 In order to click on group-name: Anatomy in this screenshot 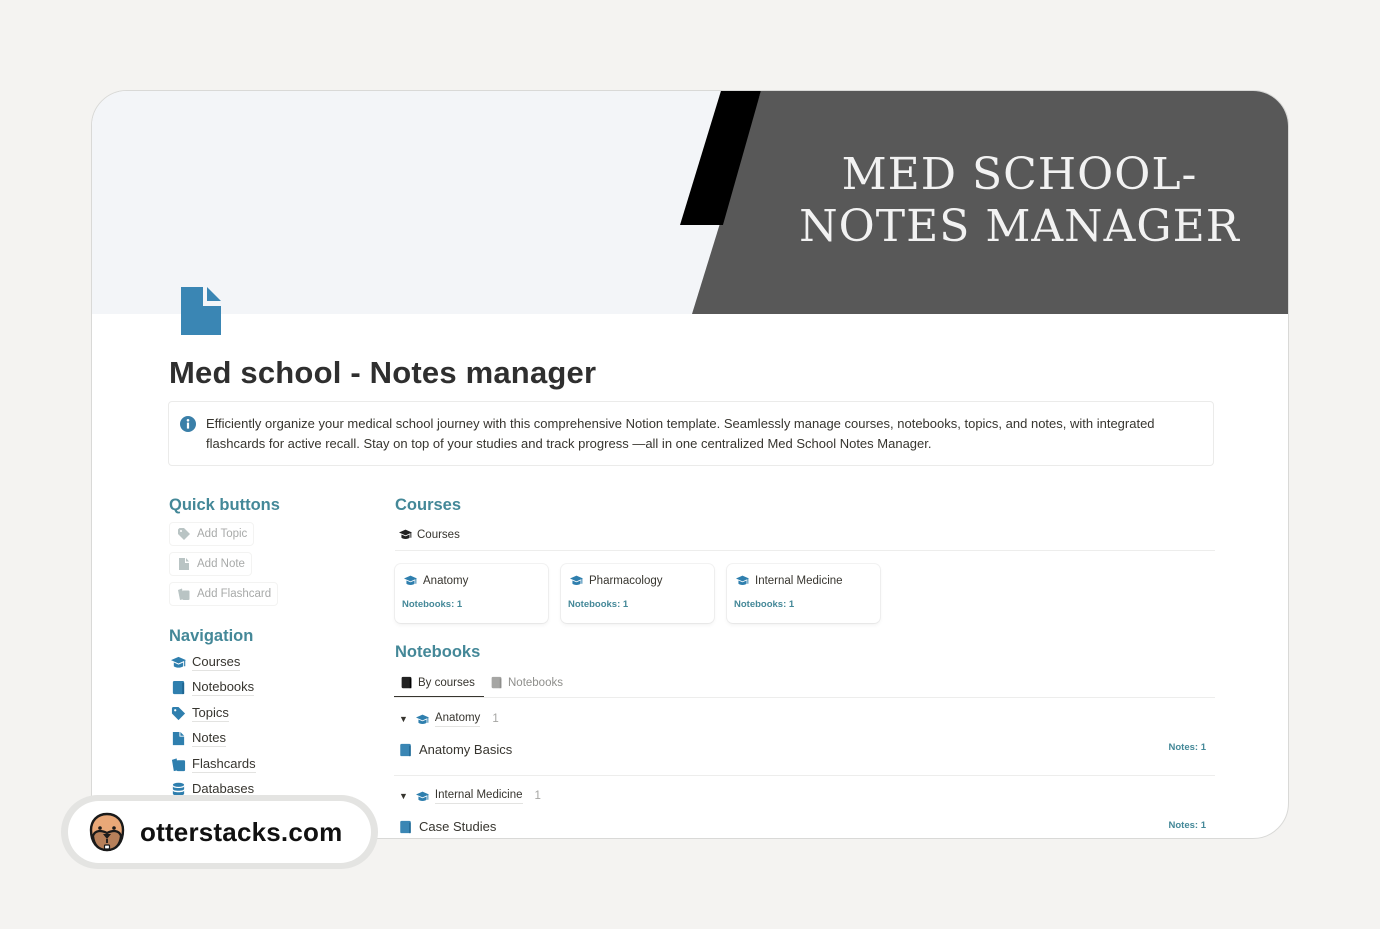, I will do `click(457, 719)`.